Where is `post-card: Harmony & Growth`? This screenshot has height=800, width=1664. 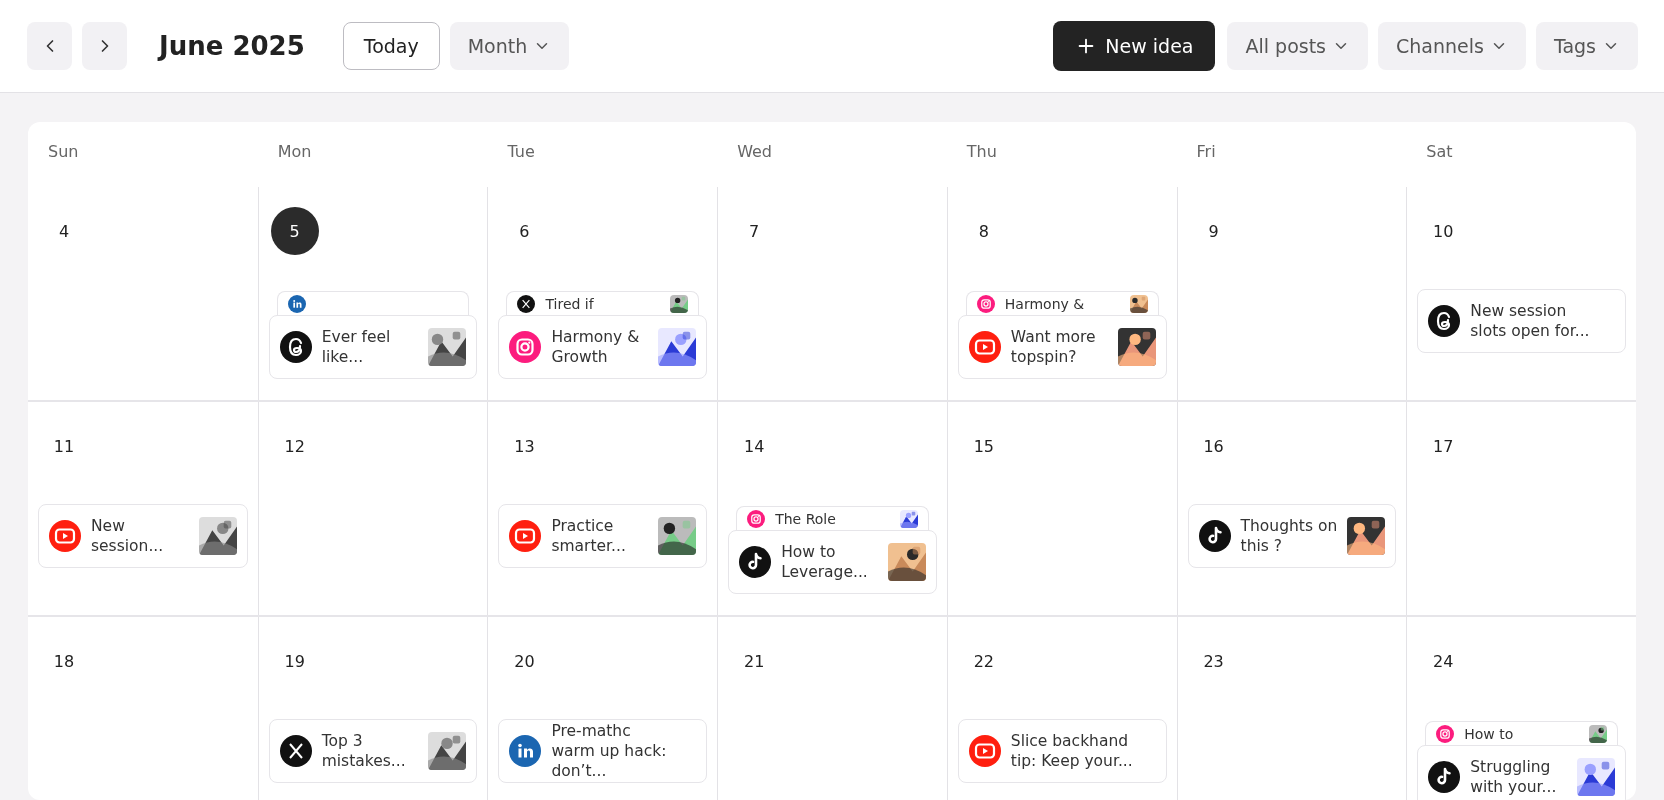
post-card: Harmony & Growth is located at coordinates (603, 347).